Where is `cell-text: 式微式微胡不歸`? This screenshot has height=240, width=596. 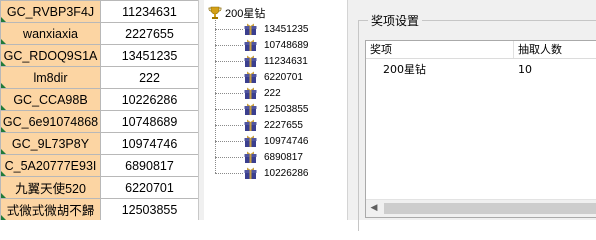 cell-text: 式微式微胡不歸 is located at coordinates (50, 211).